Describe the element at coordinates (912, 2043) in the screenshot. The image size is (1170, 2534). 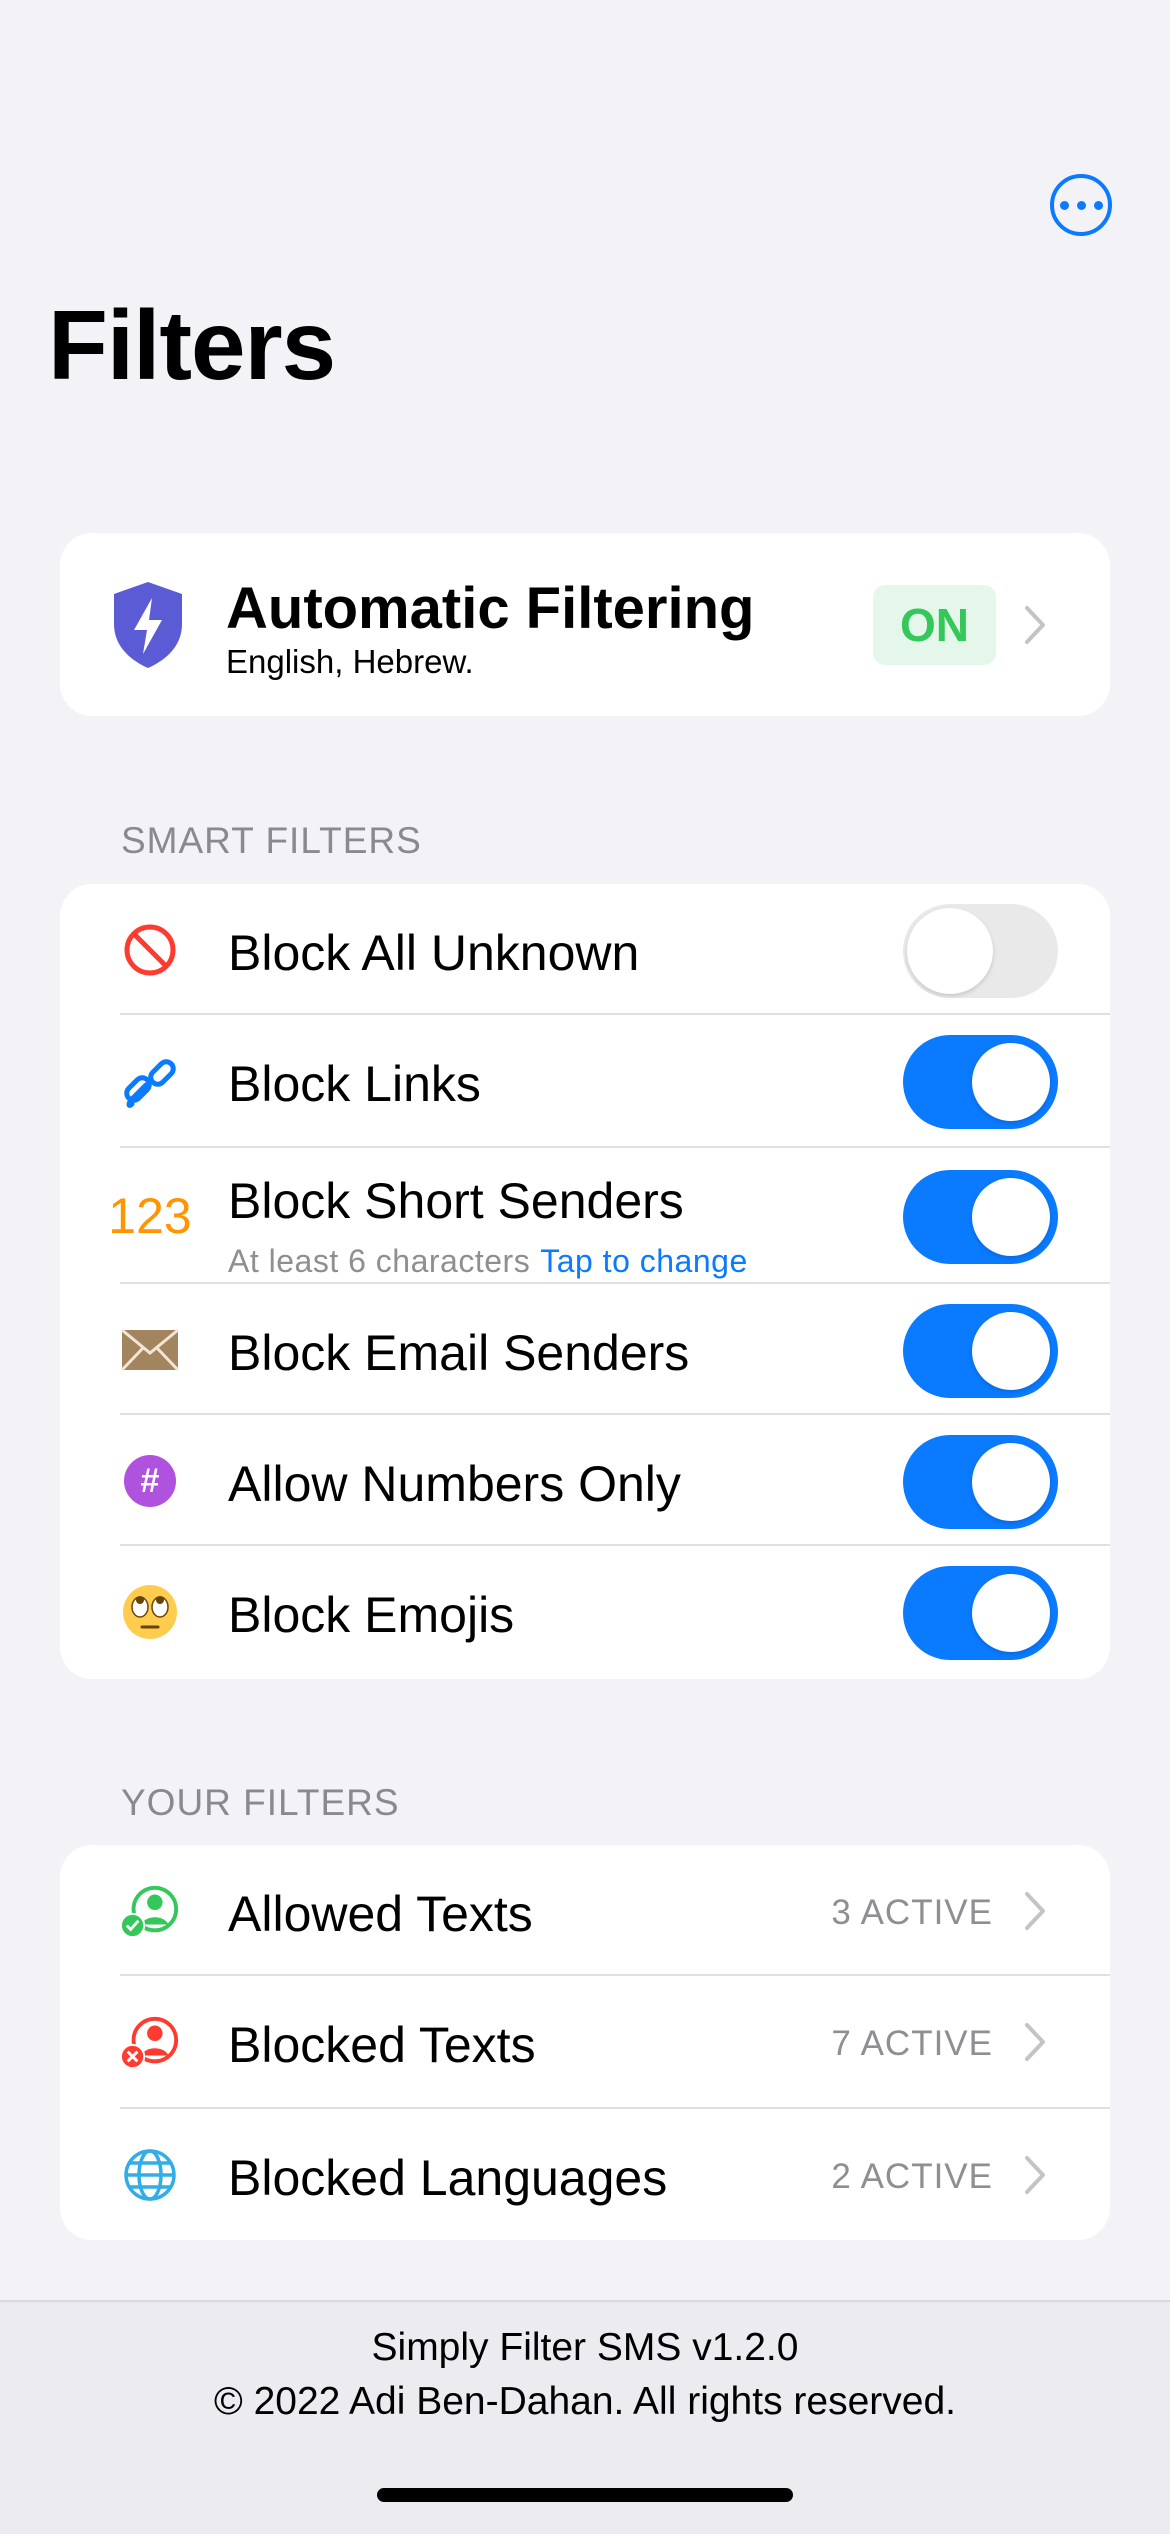
I see `active-count: 7 ACTIVE` at that location.